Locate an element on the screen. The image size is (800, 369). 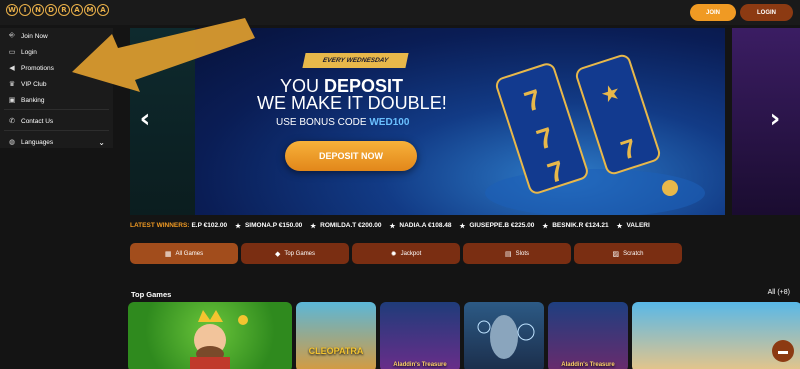
scratch-icon: ▨ is located at coordinates (616, 254).